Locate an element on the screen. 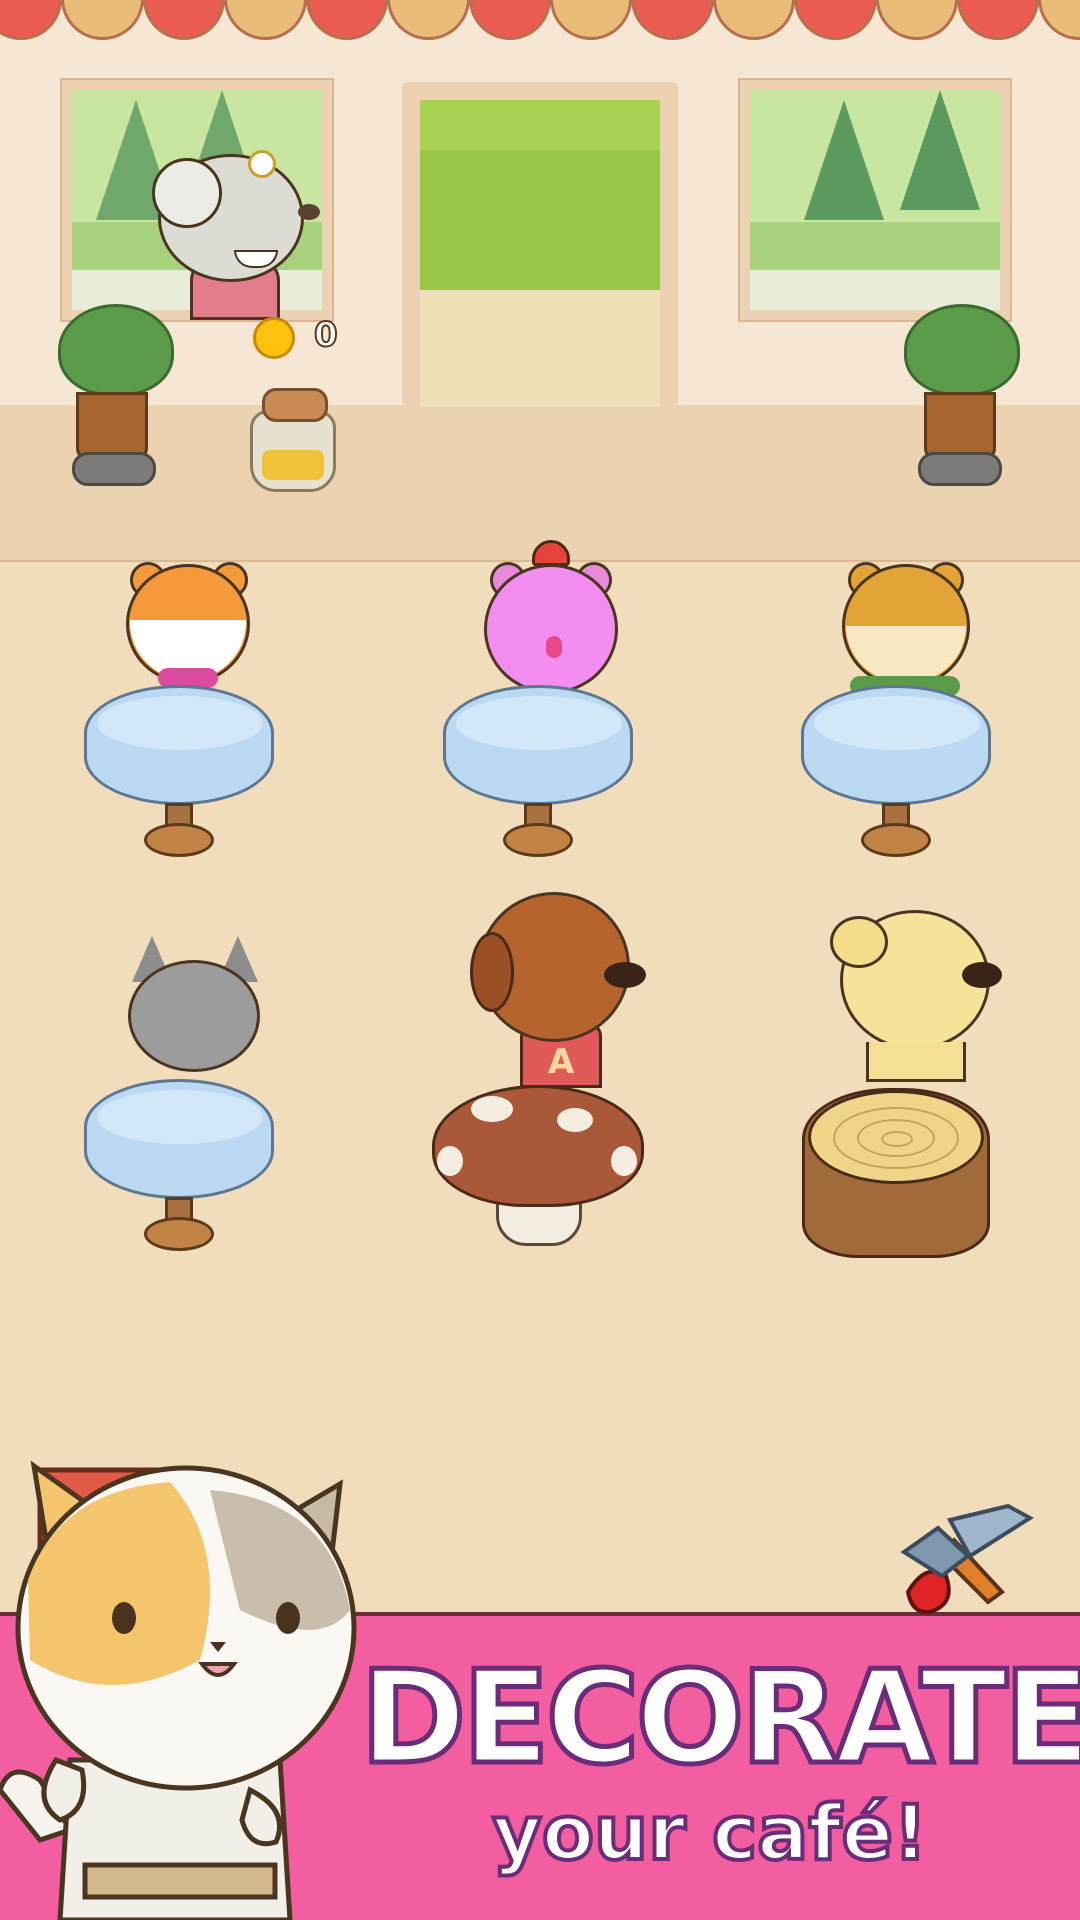 The width and height of the screenshot is (1080, 1920). customer-gray-cat is located at coordinates (196, 1011).